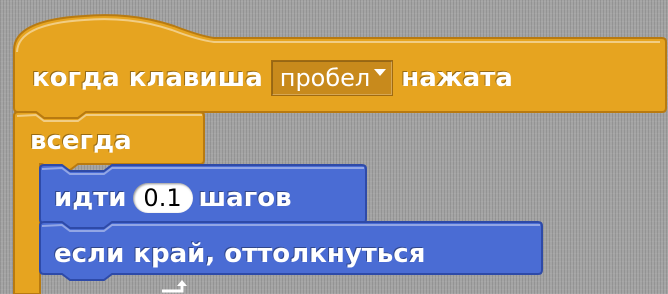 The width and height of the screenshot is (668, 294). What do you see at coordinates (240, 254) in the screenshot?
I see `bounce-label: если край, оттолкнуться` at bounding box center [240, 254].